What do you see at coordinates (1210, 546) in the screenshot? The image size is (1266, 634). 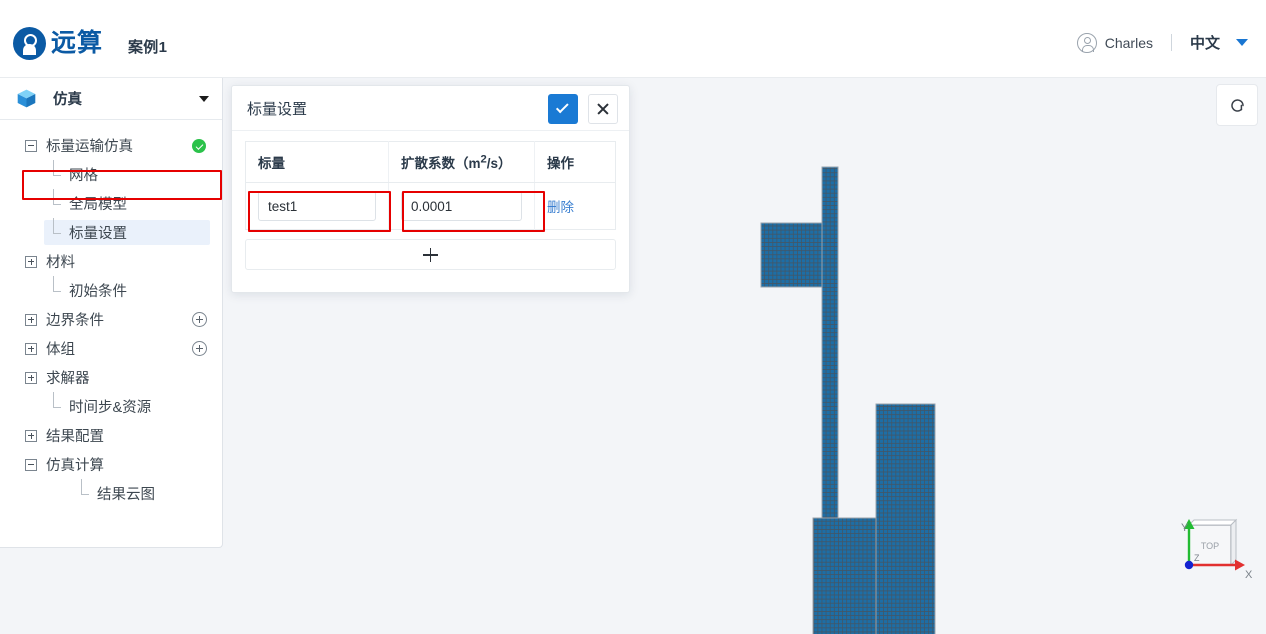 I see `axis-face-label: TOP` at bounding box center [1210, 546].